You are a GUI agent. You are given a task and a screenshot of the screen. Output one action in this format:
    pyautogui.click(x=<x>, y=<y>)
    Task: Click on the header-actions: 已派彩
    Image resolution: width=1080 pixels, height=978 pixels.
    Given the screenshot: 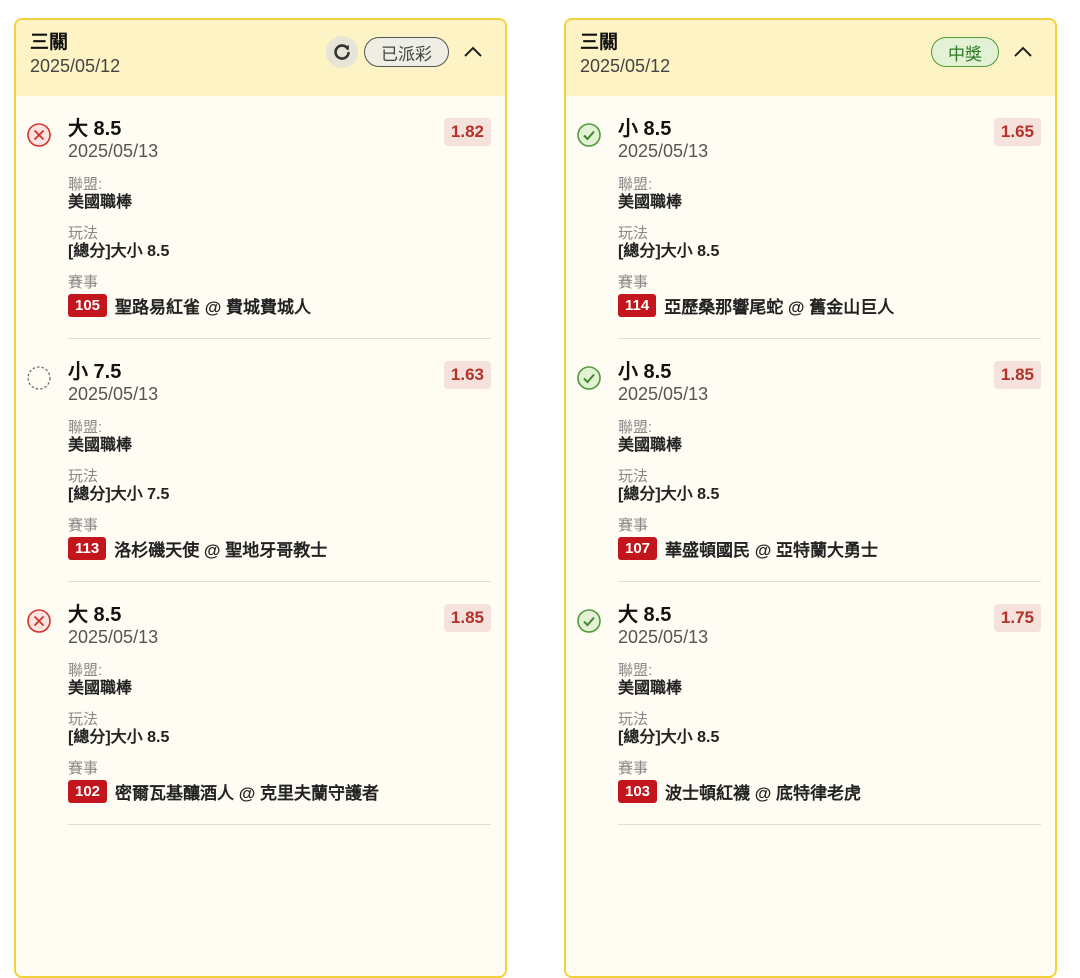 What is the action you would take?
    pyautogui.click(x=408, y=52)
    